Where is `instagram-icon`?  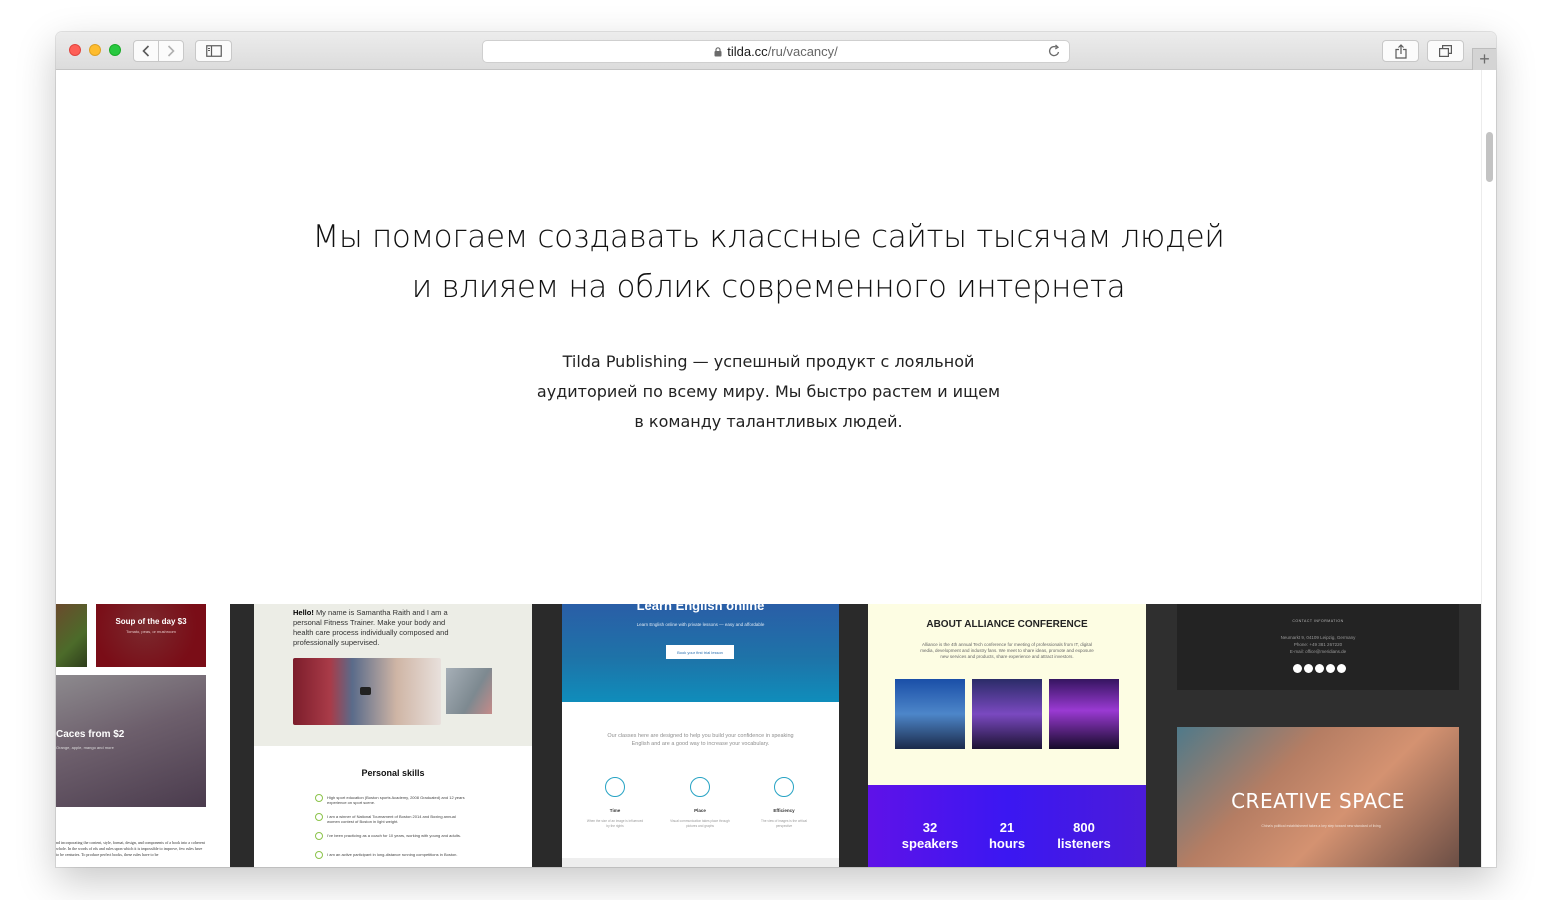
instagram-icon is located at coordinates (1341, 668).